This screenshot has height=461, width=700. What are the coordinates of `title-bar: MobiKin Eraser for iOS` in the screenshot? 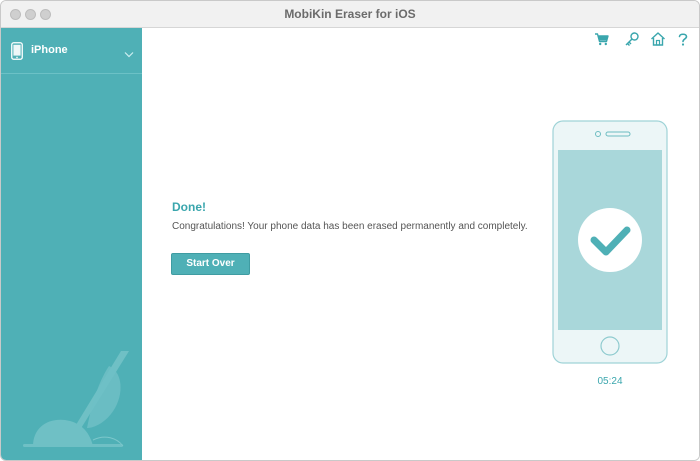 It's located at (350, 14).